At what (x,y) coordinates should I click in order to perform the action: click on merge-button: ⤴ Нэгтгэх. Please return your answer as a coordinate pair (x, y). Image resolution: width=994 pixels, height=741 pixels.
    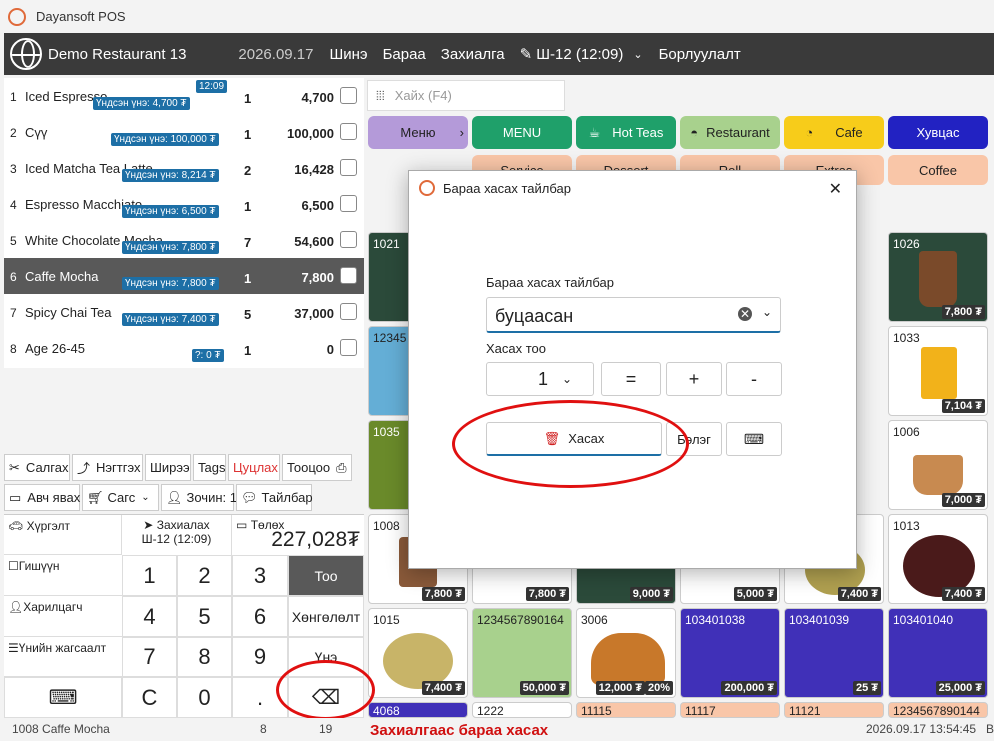
    Looking at the image, I should click on (107, 467).